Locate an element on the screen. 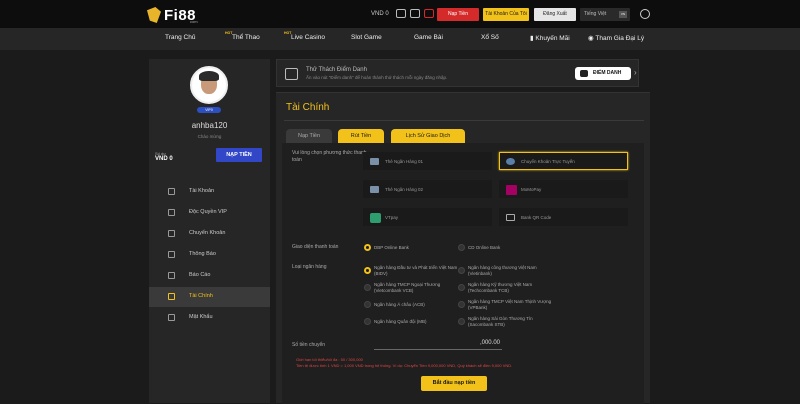 The width and height of the screenshot is (800, 404). lock-icon is located at coordinates (171, 317).